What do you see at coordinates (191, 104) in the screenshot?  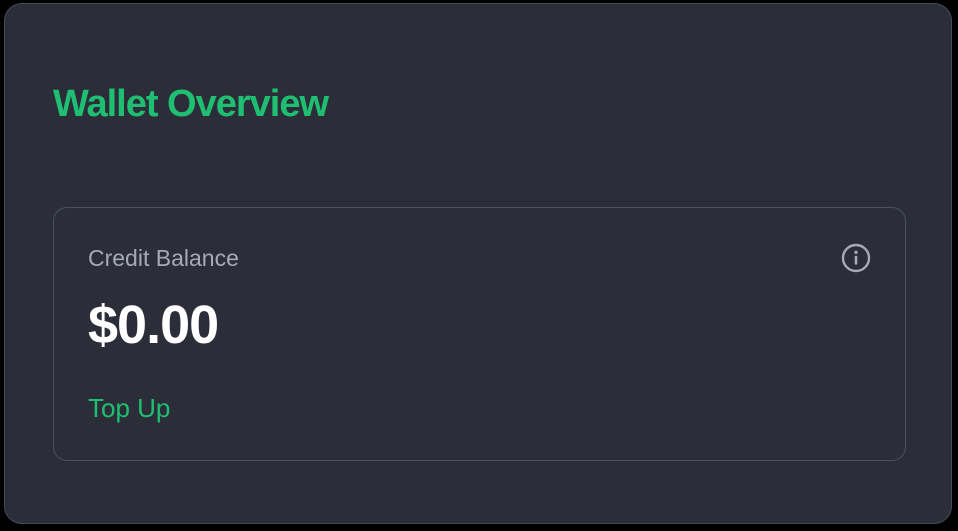 I see `page-title: Wallet Overview` at bounding box center [191, 104].